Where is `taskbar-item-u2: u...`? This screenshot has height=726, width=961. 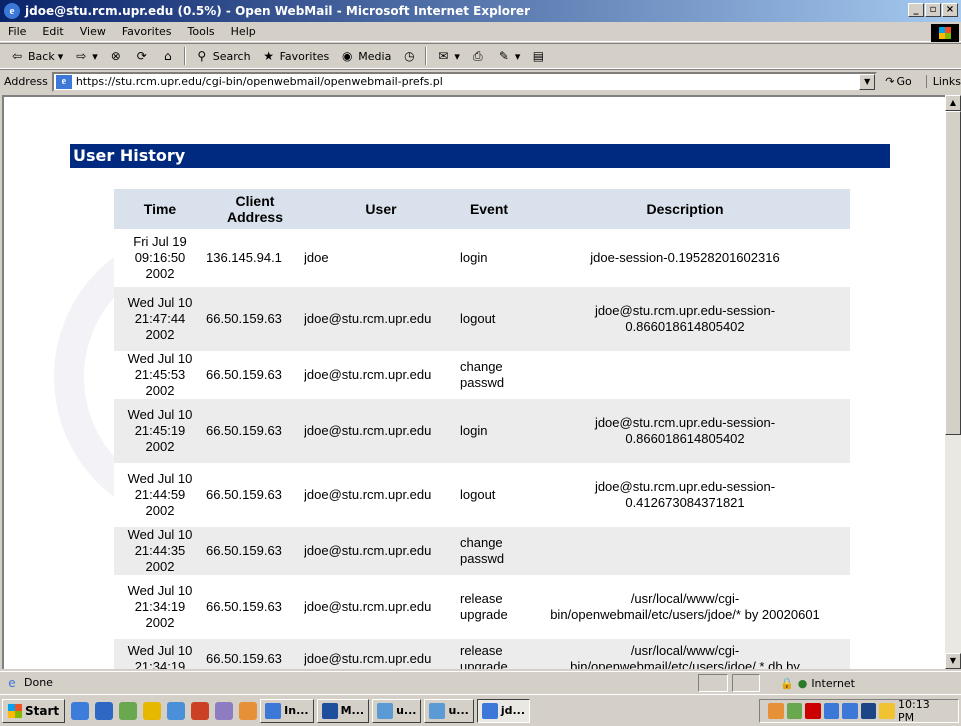
taskbar-item-u2: u... is located at coordinates (449, 710).